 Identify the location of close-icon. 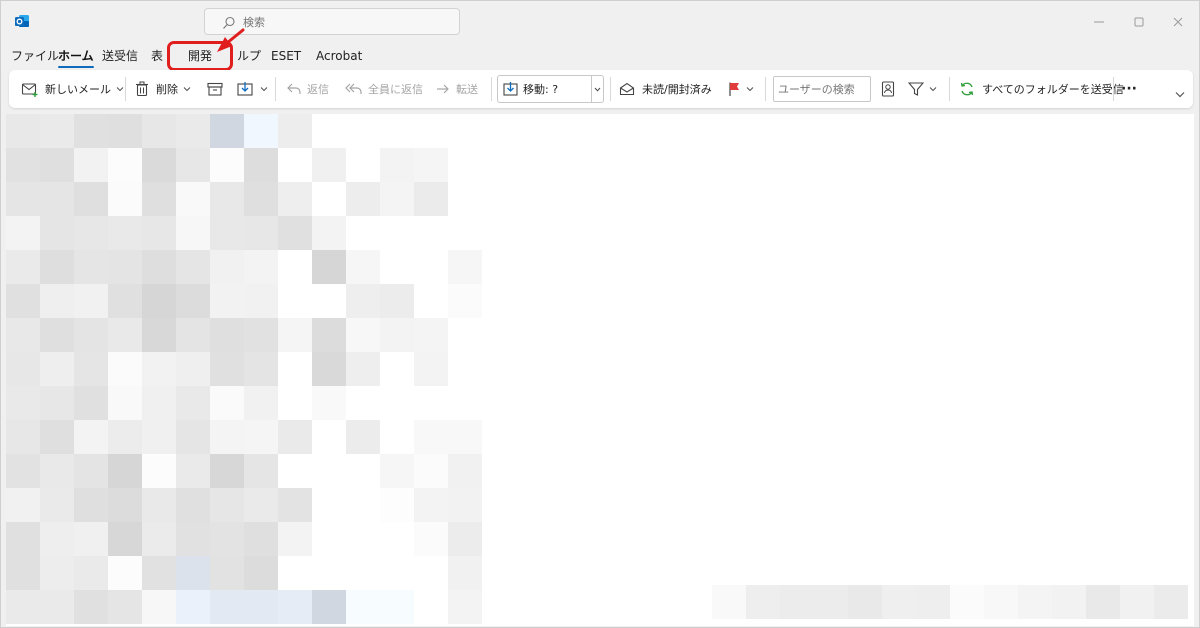
(1178, 22).